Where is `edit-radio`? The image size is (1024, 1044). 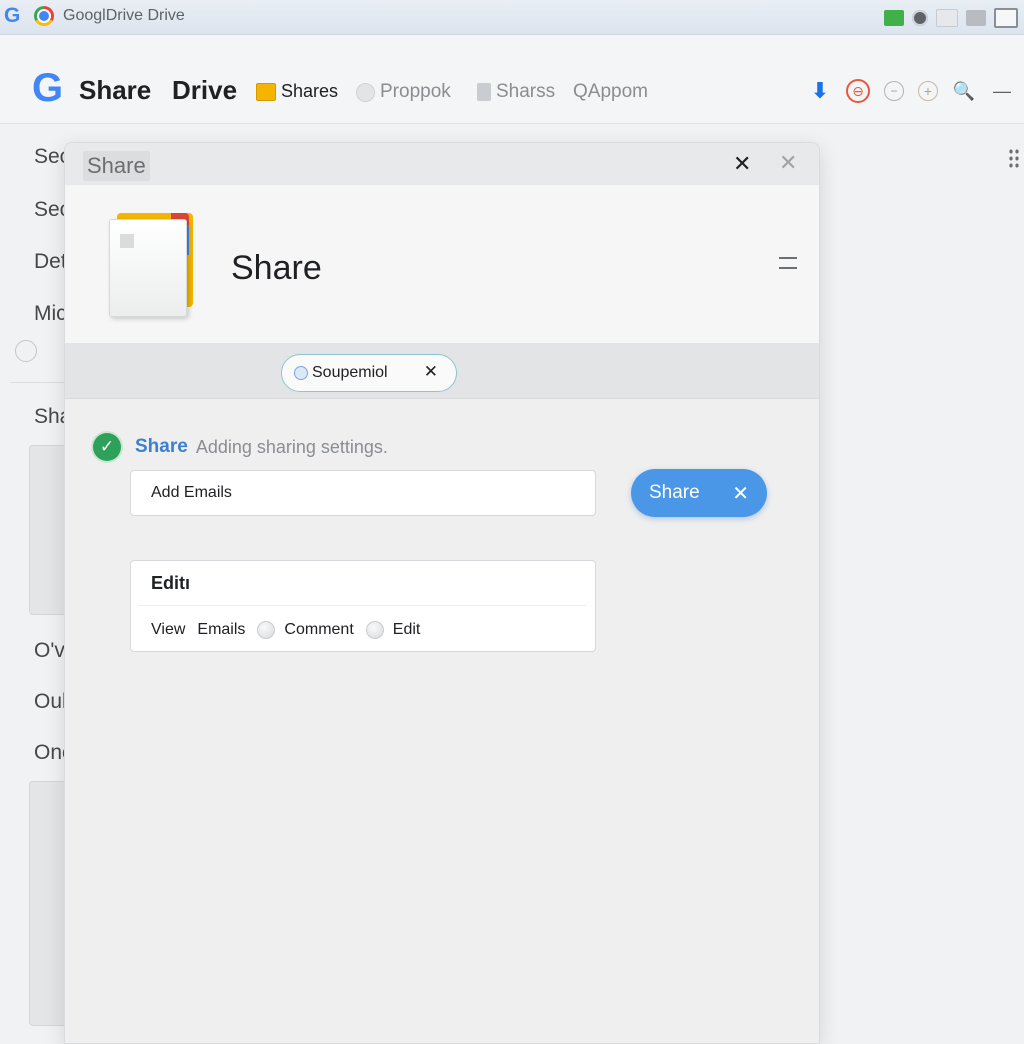
edit-radio is located at coordinates (374, 630).